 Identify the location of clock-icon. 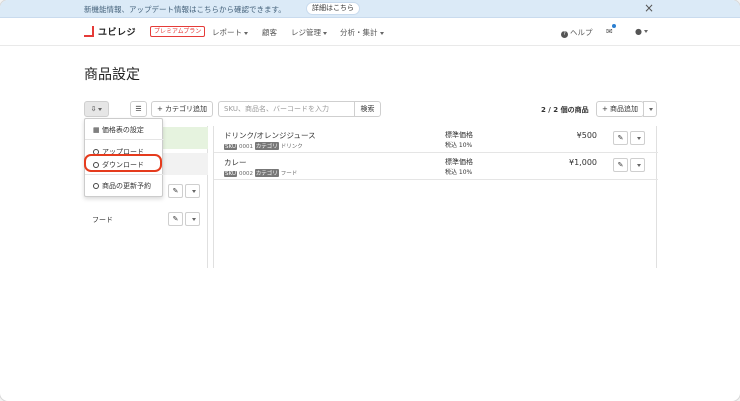
(96, 186).